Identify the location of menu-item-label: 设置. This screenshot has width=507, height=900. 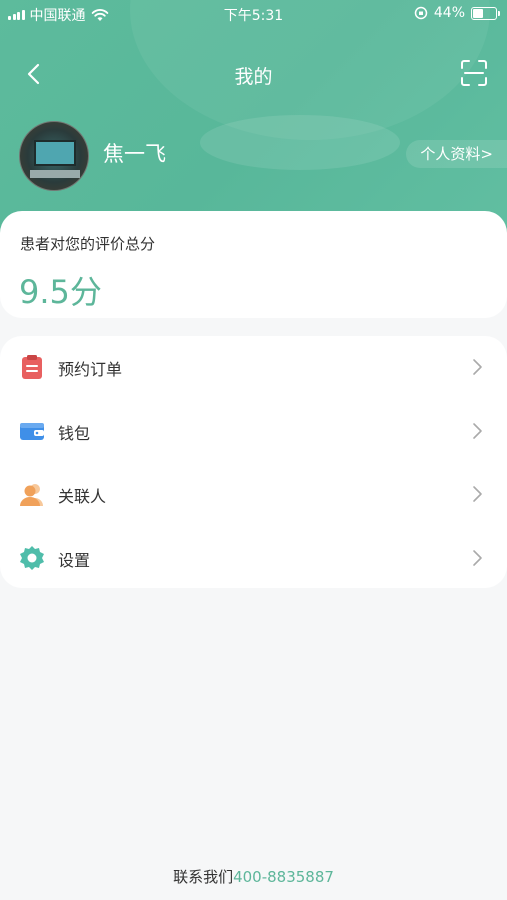
(74, 560).